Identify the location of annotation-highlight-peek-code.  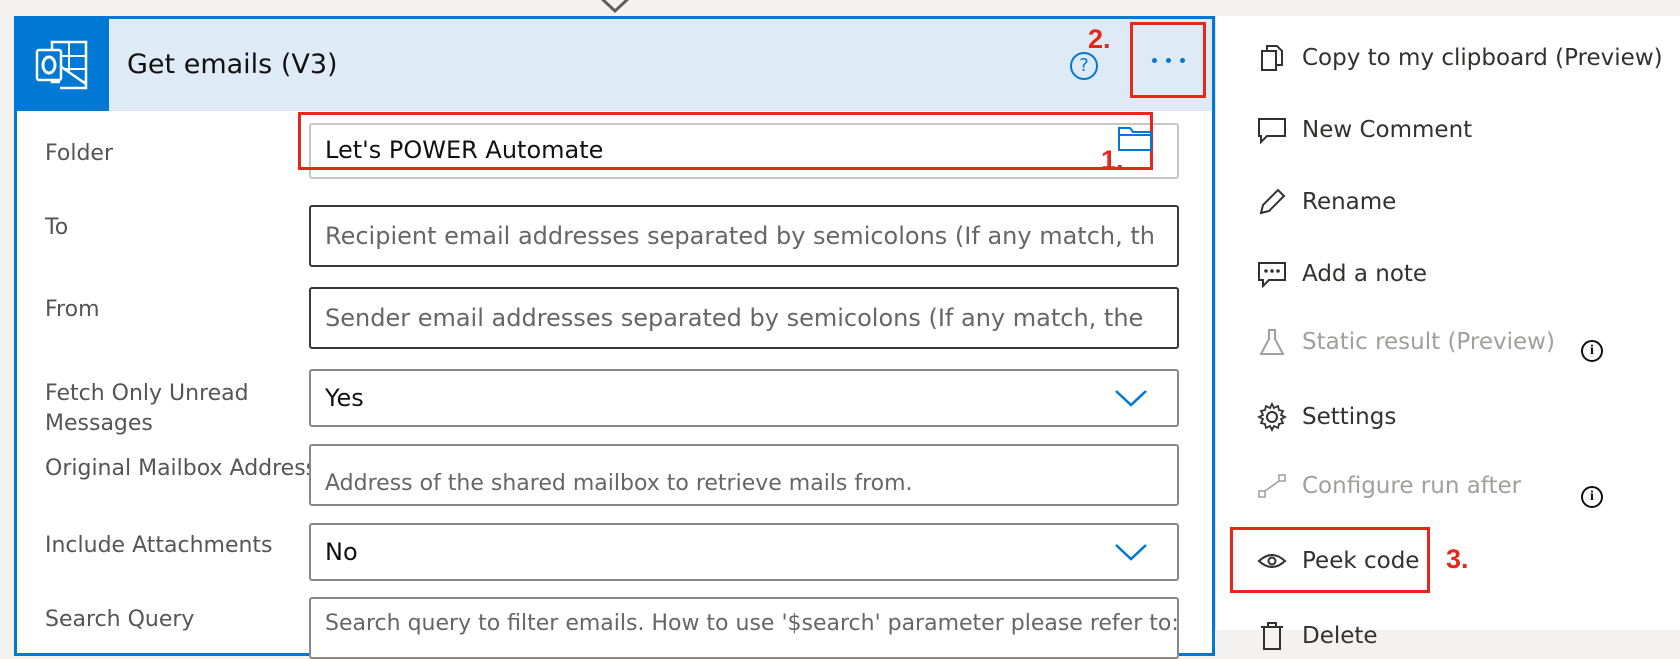
(1330, 560).